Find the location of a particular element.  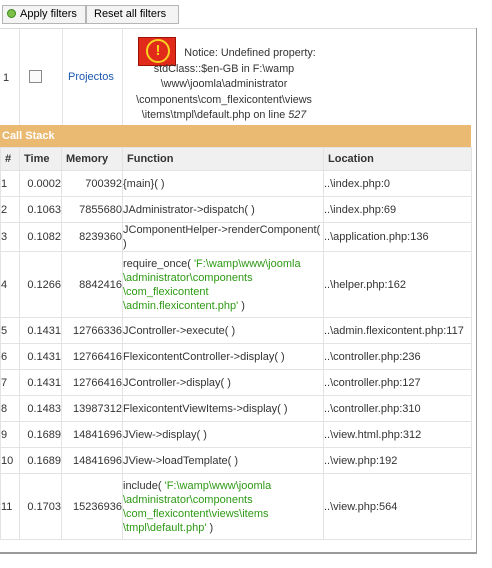

notice-line-1: Notice: Undefined property: is located at coordinates (250, 53).